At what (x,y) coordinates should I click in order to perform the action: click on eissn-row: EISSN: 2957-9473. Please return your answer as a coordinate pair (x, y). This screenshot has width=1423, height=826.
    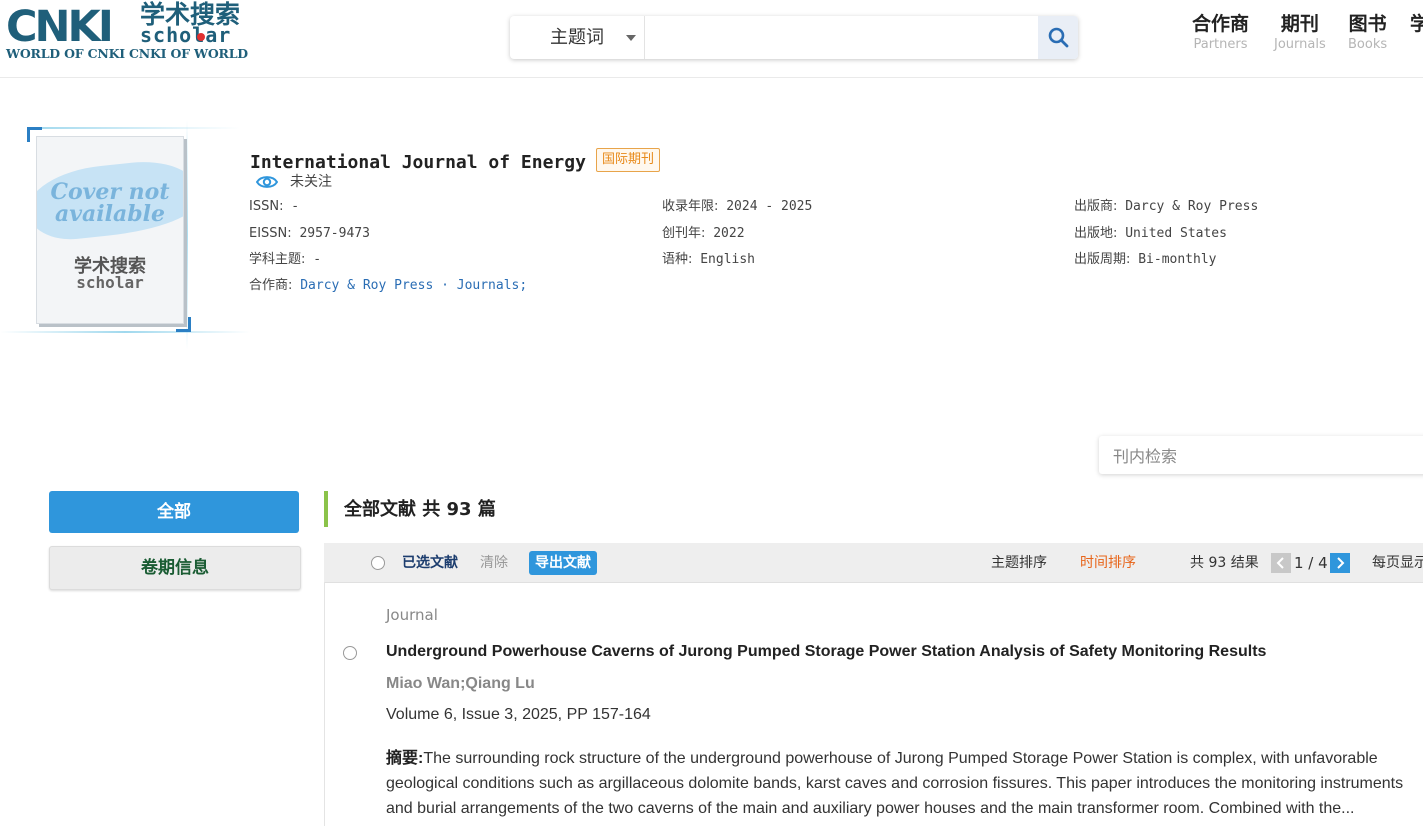
    Looking at the image, I should click on (309, 234).